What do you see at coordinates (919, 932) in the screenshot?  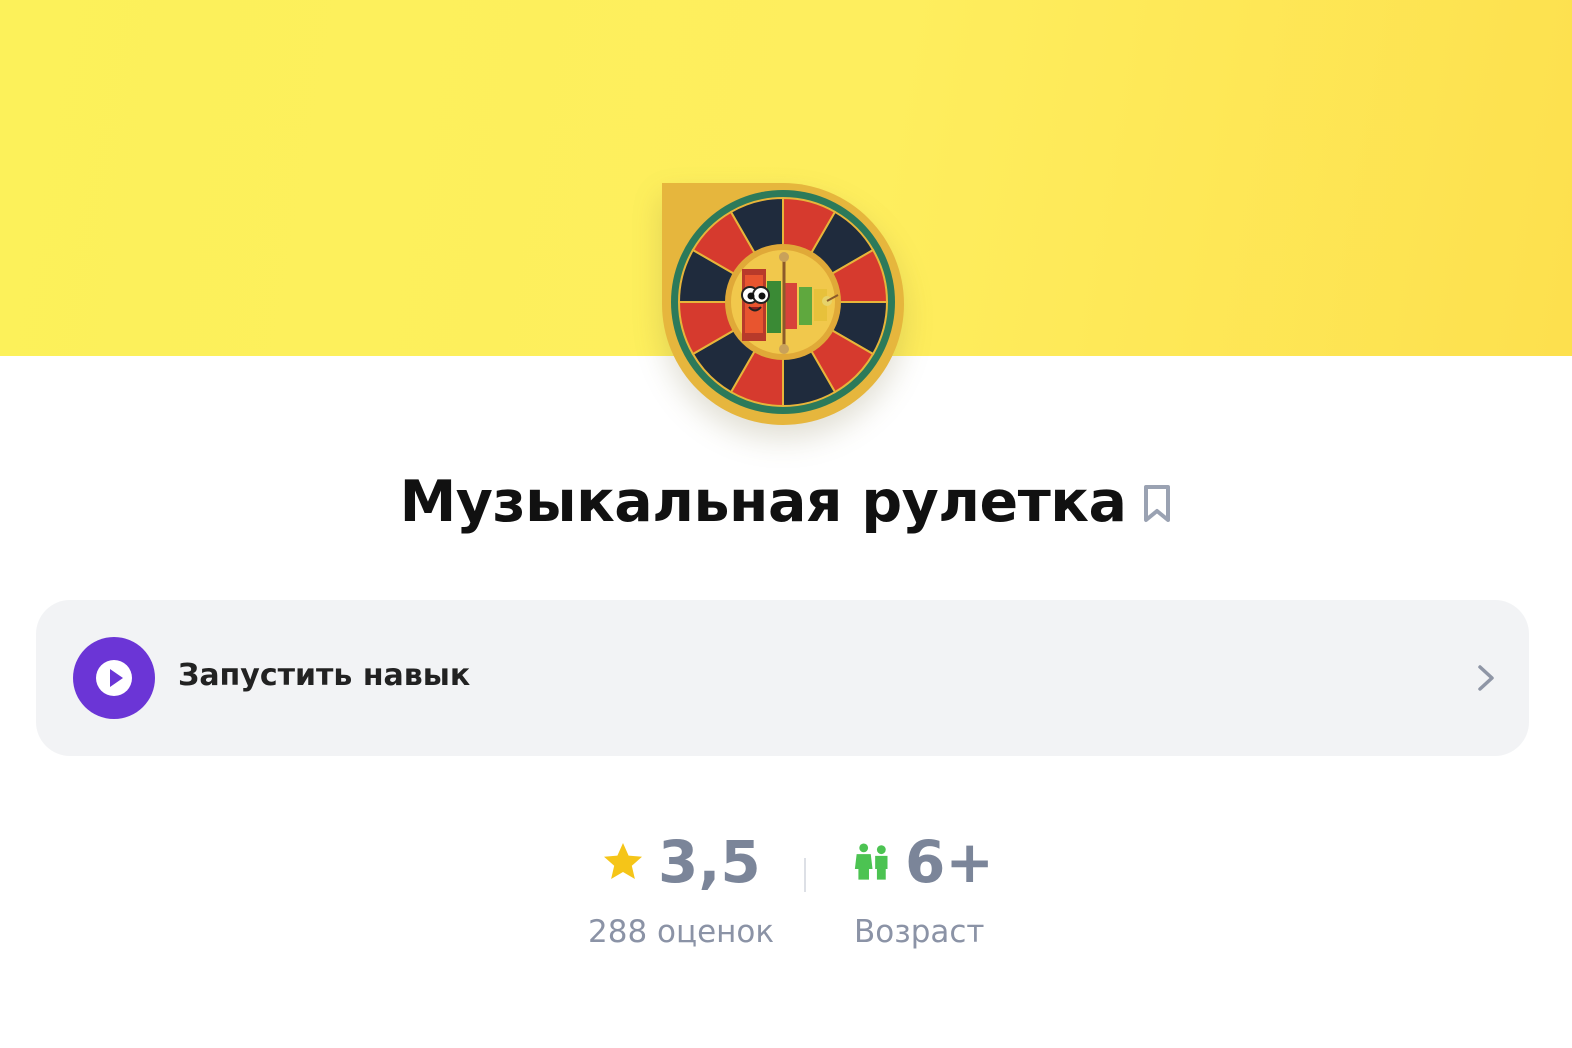 I see `age-label: Возраст` at bounding box center [919, 932].